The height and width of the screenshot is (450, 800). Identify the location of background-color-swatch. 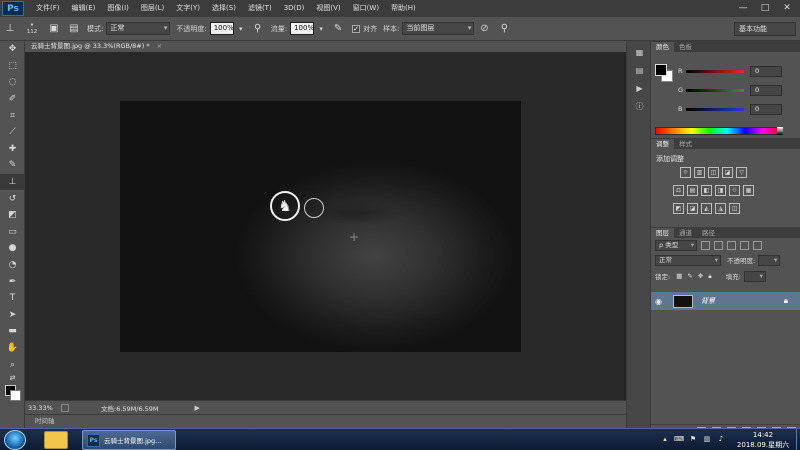
(15, 395).